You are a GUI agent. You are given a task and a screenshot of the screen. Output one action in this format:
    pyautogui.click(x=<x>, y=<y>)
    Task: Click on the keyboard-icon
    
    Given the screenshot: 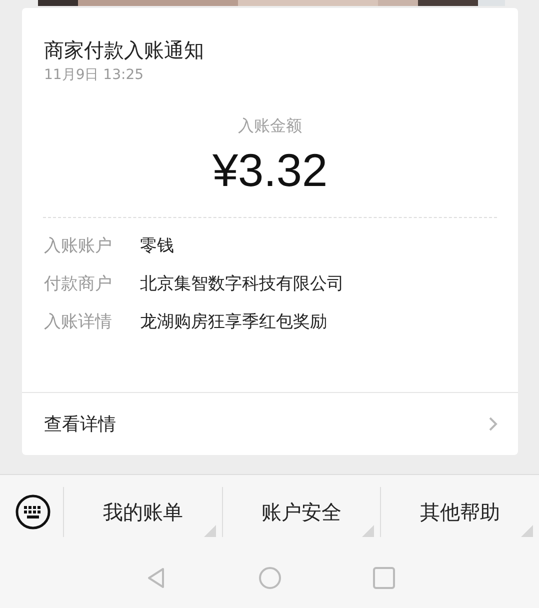 What is the action you would take?
    pyautogui.click(x=33, y=512)
    